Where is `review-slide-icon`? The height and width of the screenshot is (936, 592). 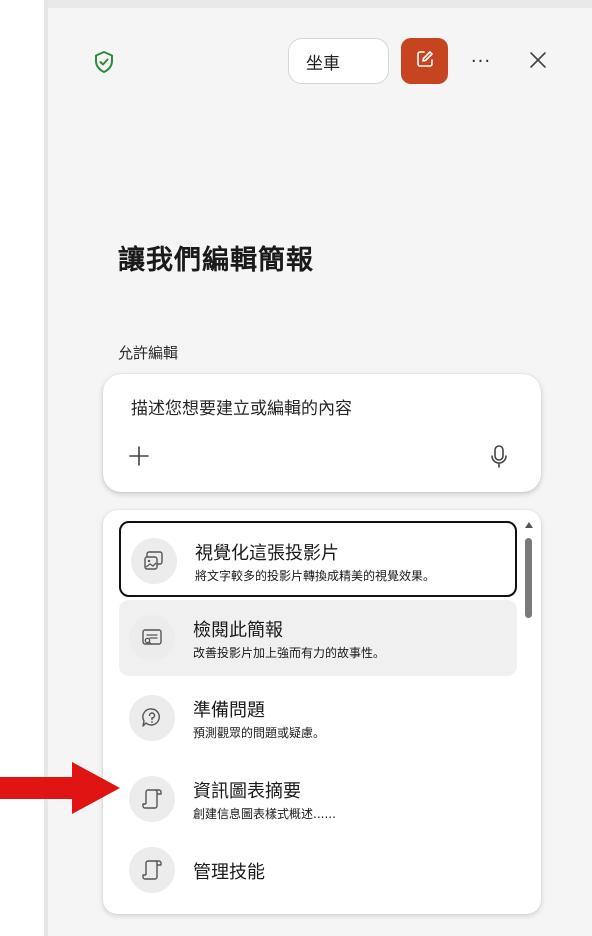
review-slide-icon is located at coordinates (152, 638).